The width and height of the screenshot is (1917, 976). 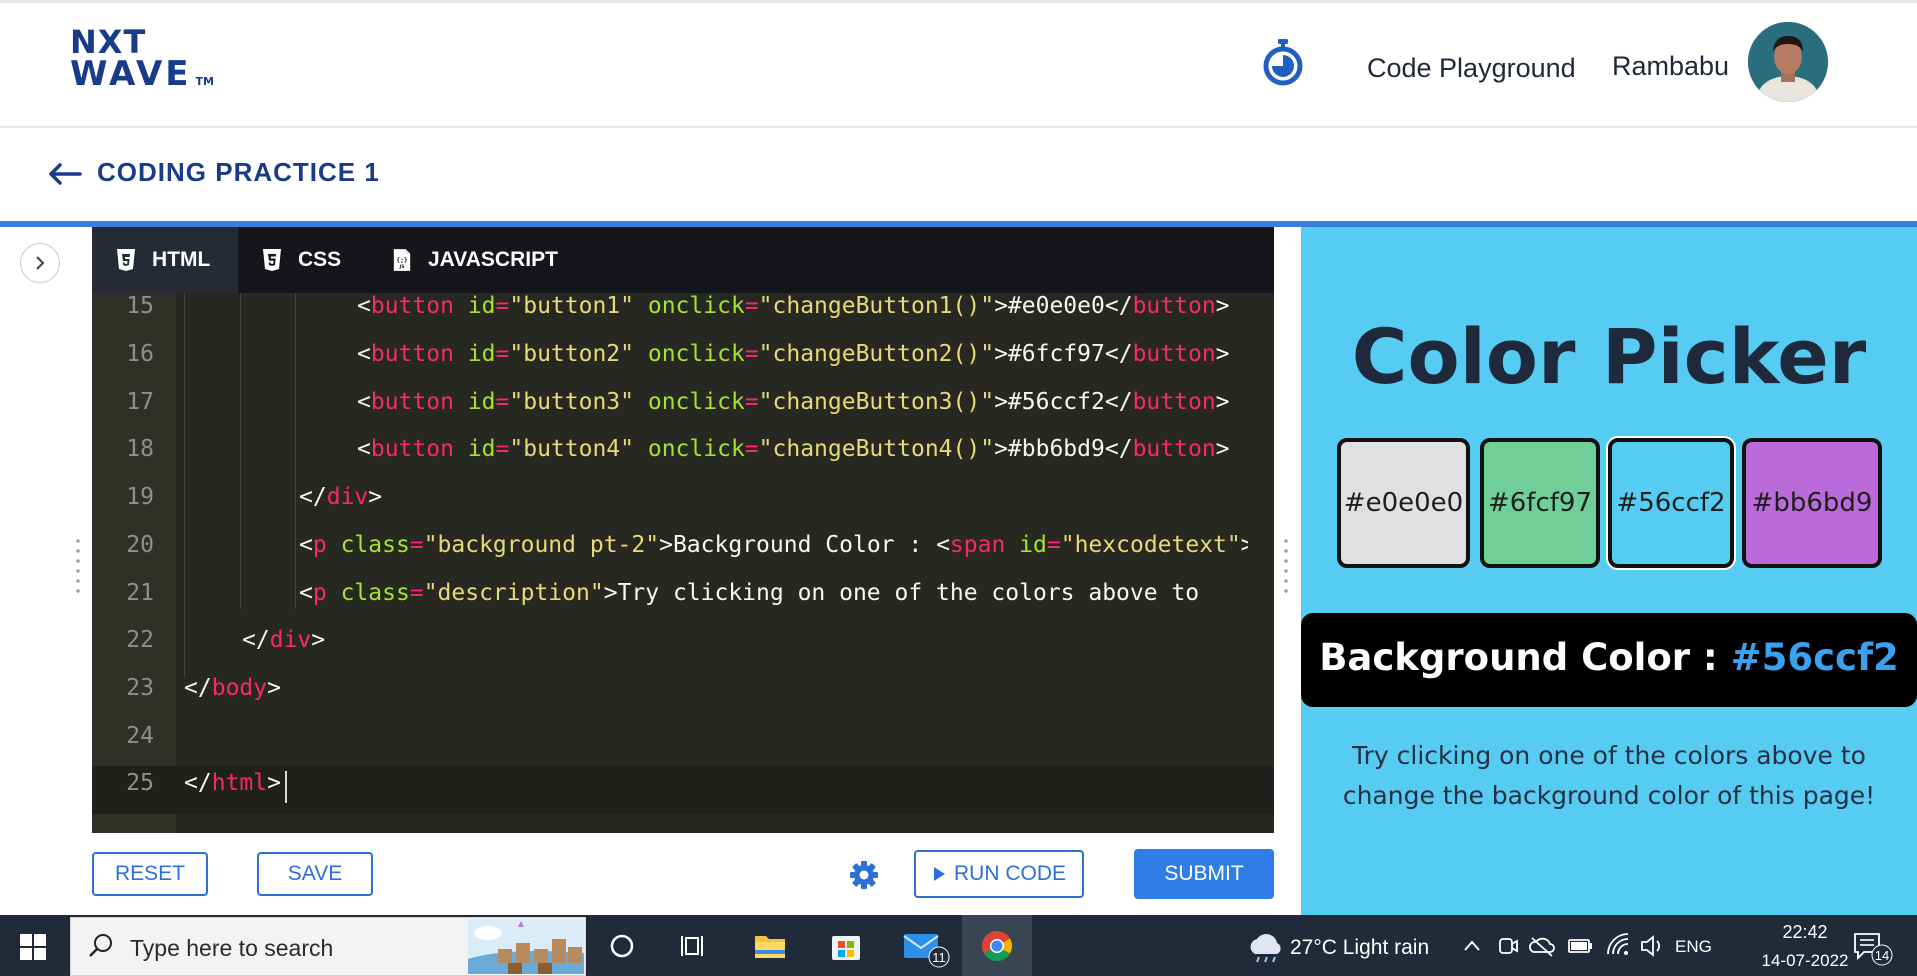 I want to click on meet-now-icon, so click(x=1508, y=946).